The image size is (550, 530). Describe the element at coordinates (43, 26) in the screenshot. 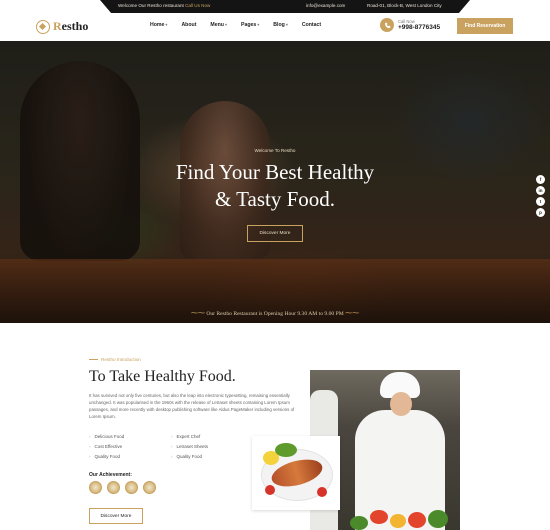

I see `logo-mark-icon` at that location.